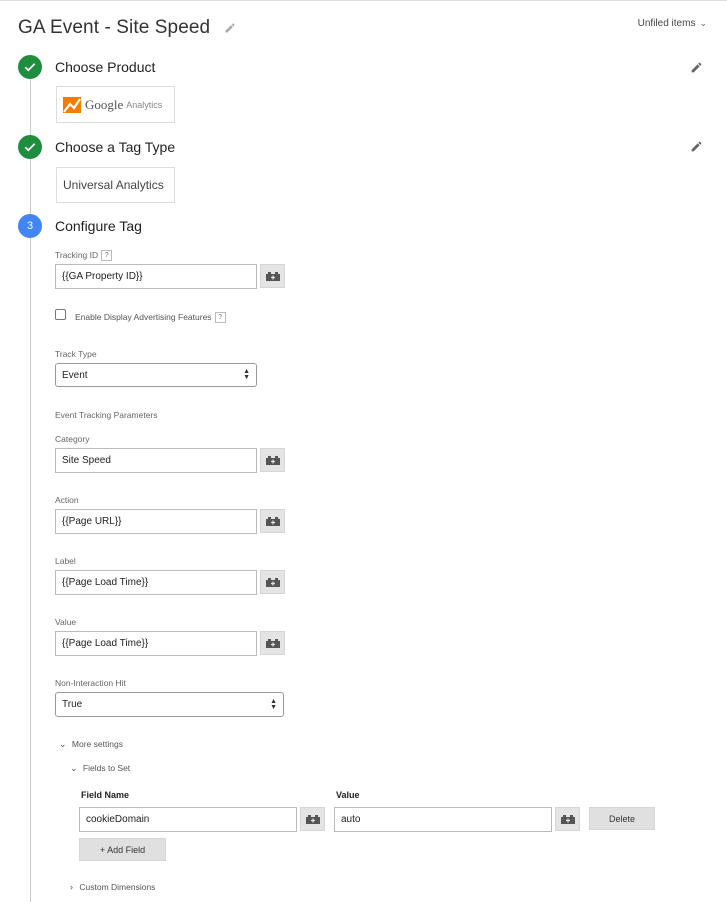  What do you see at coordinates (90, 683) in the screenshot?
I see `non-interaction-label: Non-Interaction Hit` at bounding box center [90, 683].